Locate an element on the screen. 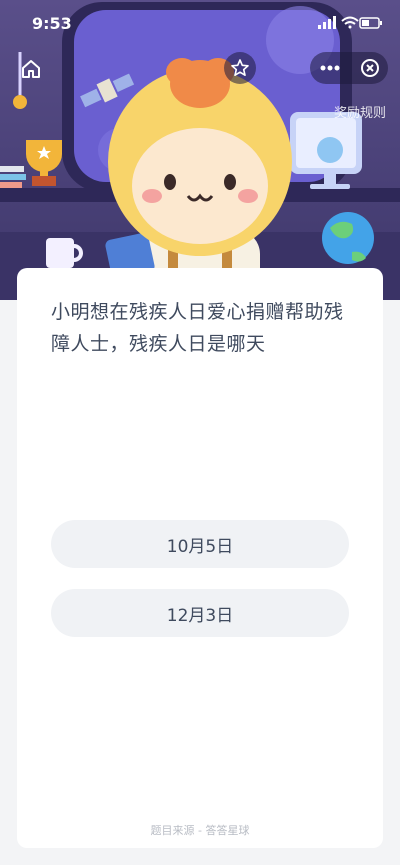 The height and width of the screenshot is (865, 400). close-button is located at coordinates (370, 68).